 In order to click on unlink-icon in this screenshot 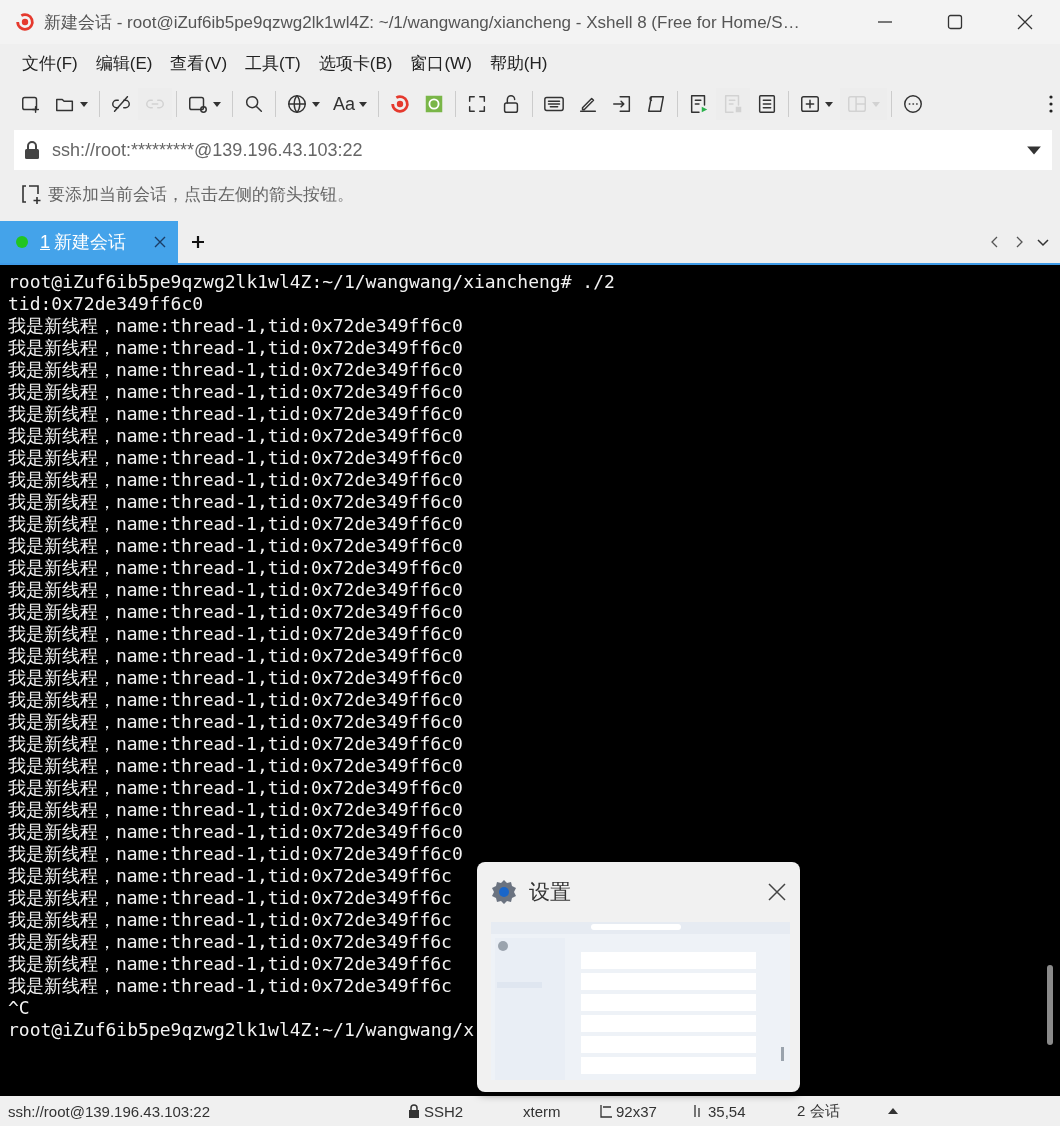, I will do `click(121, 104)`.